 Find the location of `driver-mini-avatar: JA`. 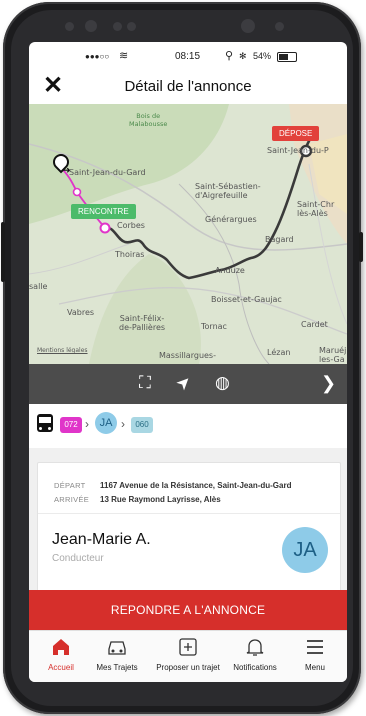

driver-mini-avatar: JA is located at coordinates (106, 423).